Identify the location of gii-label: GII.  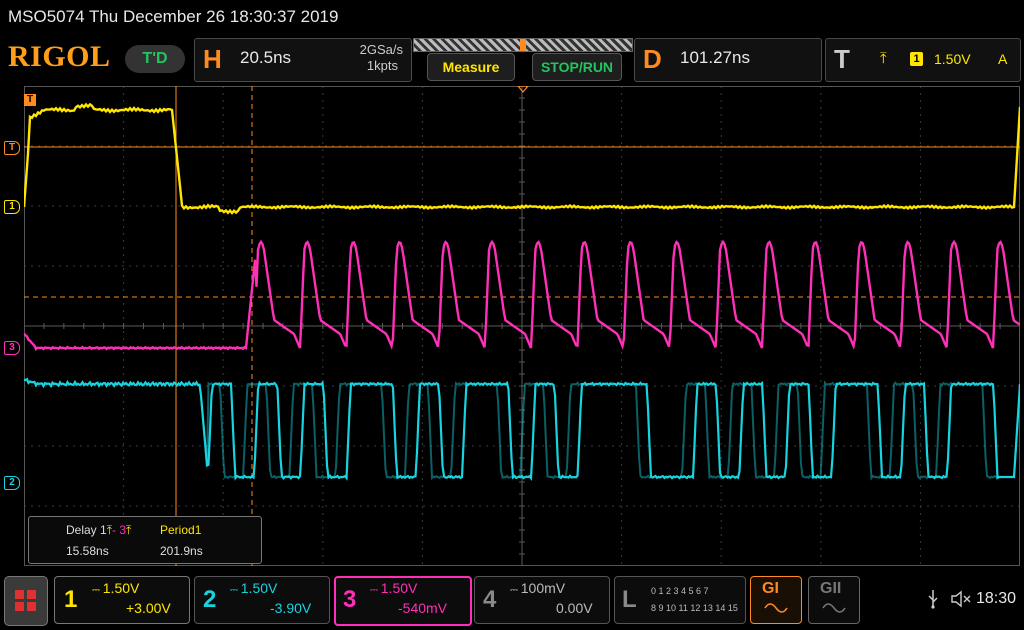
(831, 588).